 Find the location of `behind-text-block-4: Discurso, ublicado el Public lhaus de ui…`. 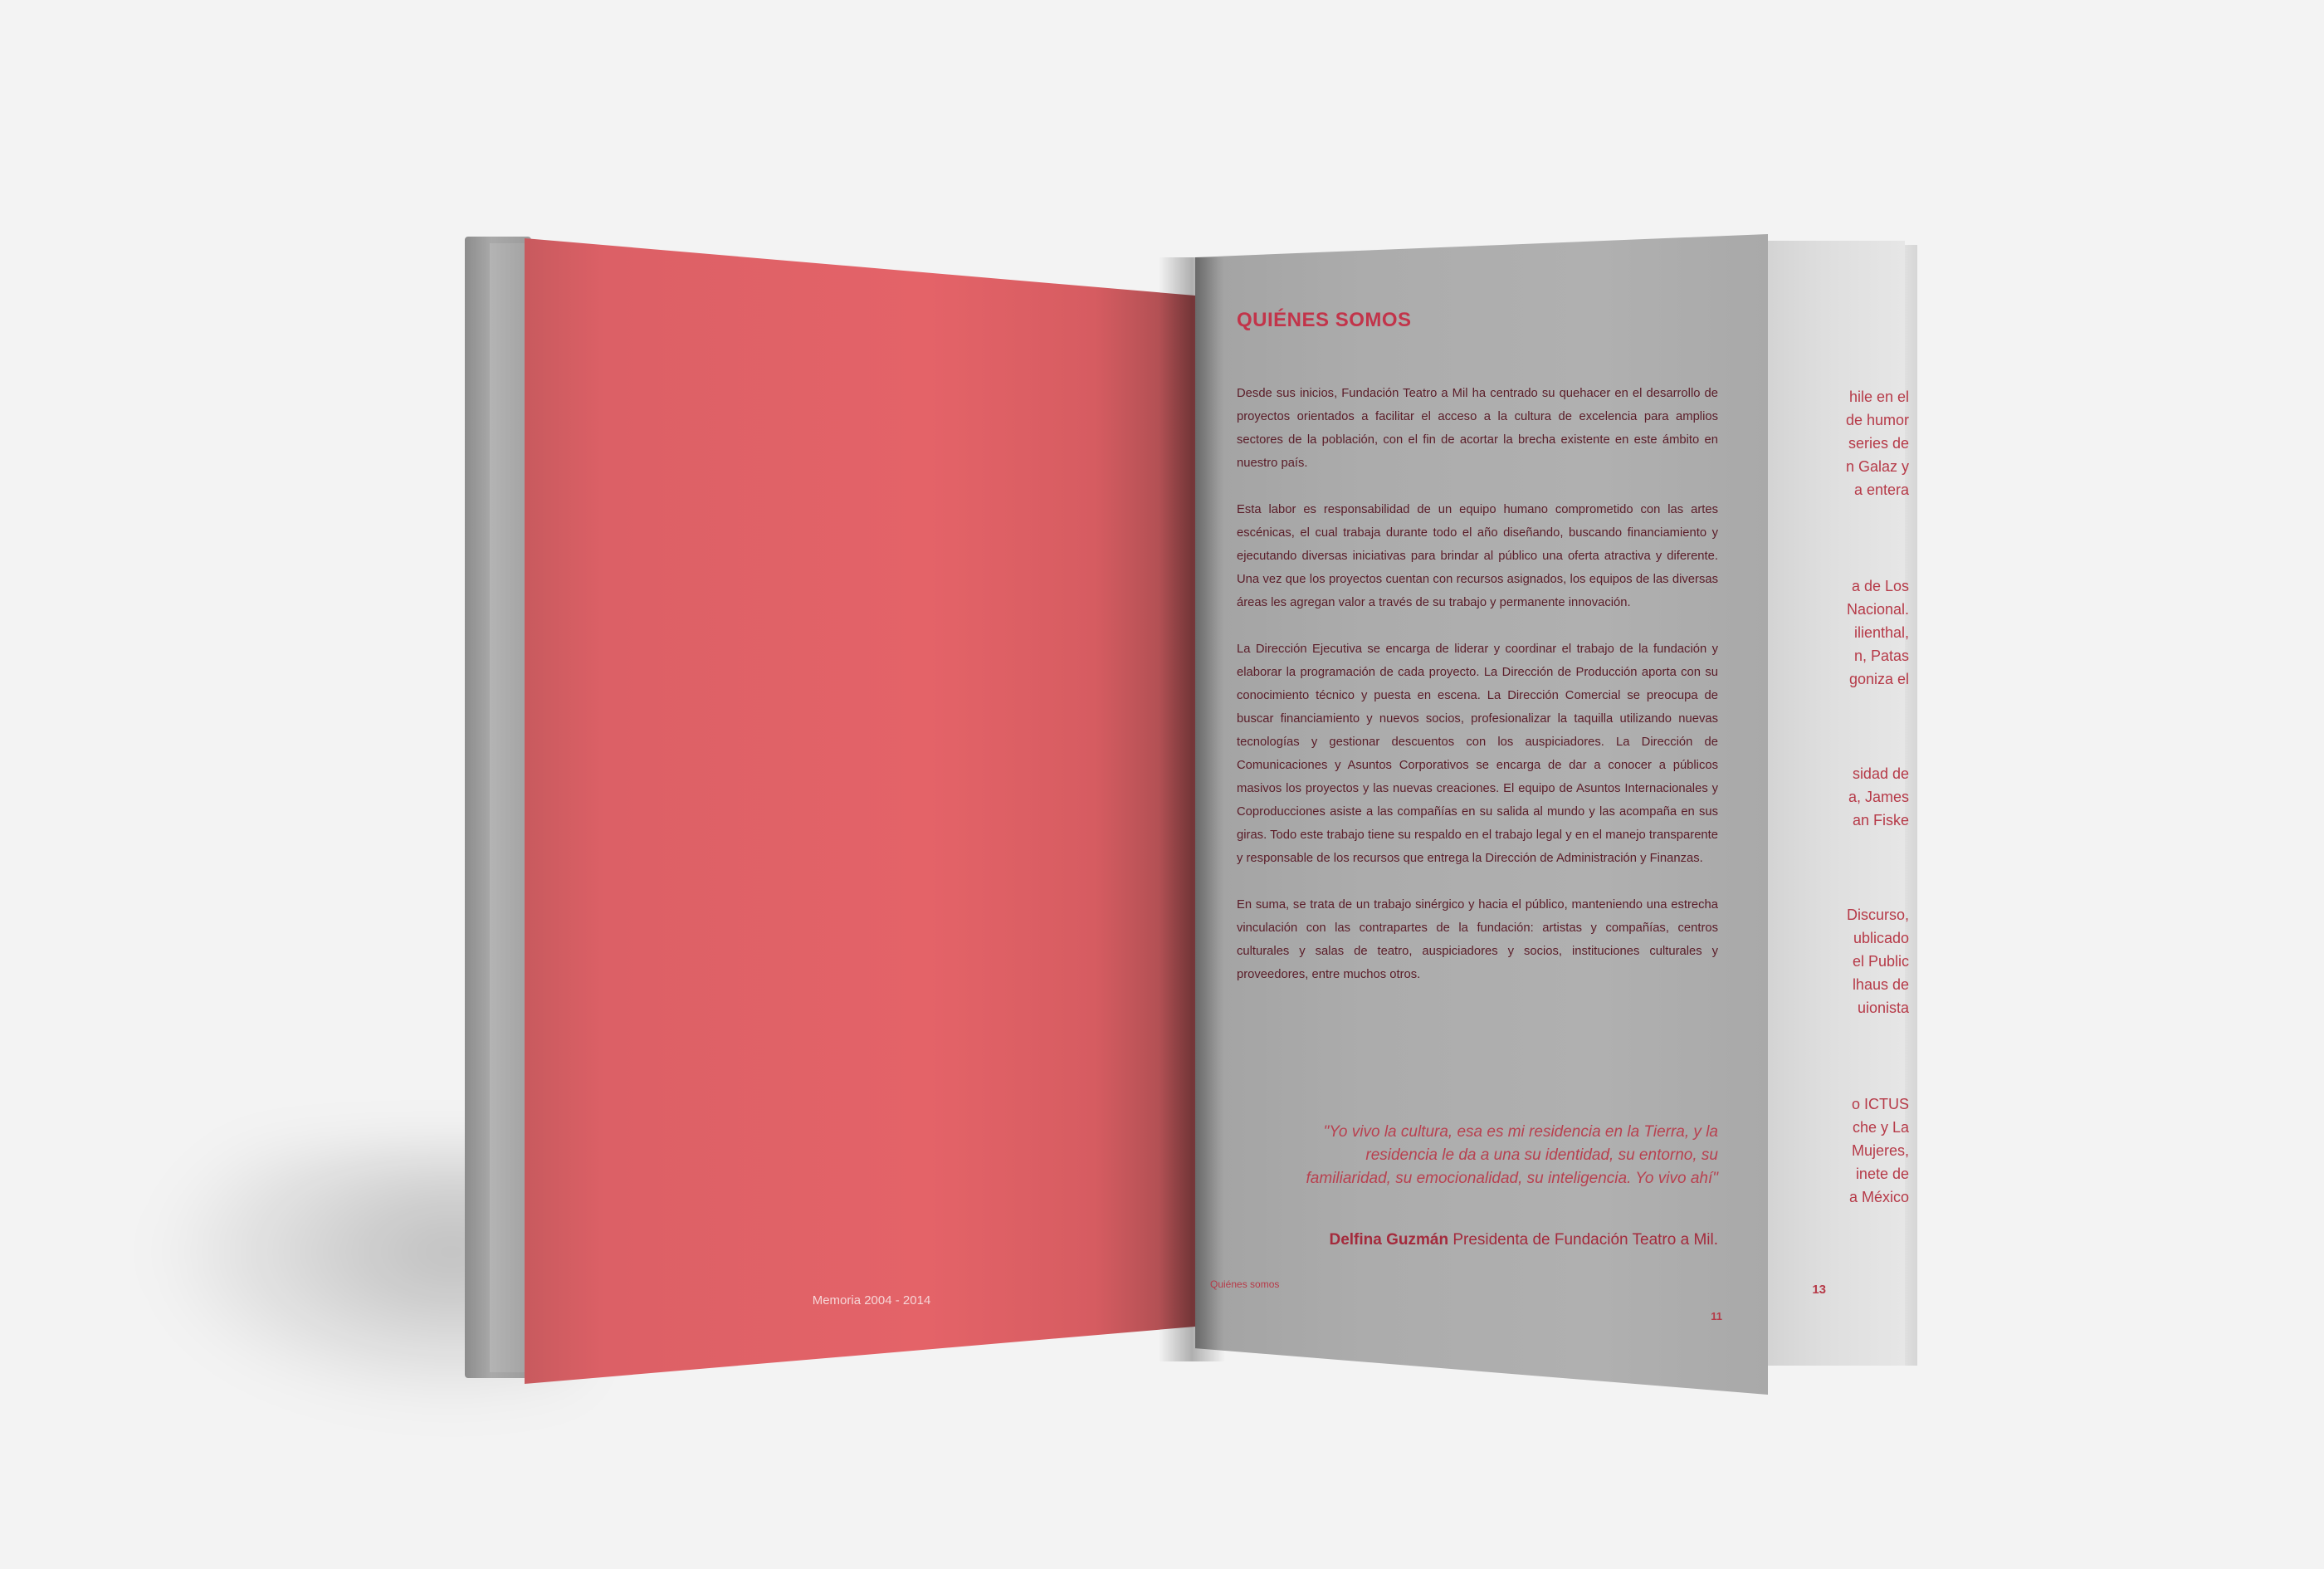

behind-text-block-4: Discurso, ublicado el Public lhaus de ui… is located at coordinates (1834, 961).